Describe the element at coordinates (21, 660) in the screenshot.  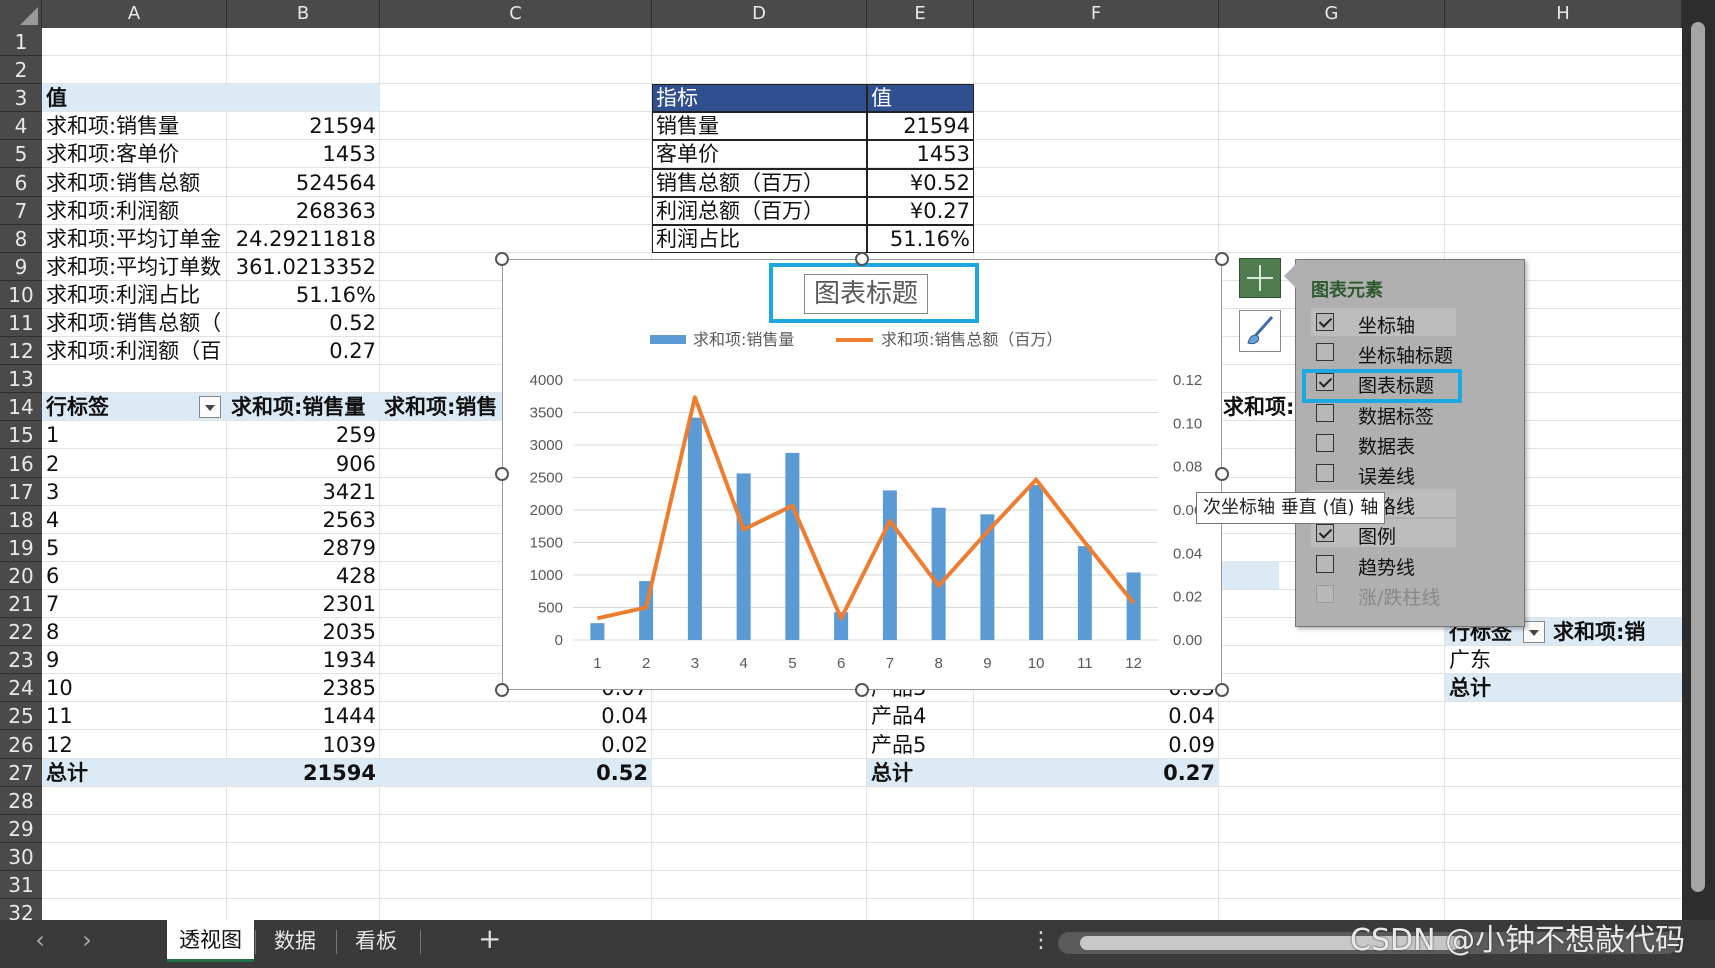
I see `row-header-23: 23` at that location.